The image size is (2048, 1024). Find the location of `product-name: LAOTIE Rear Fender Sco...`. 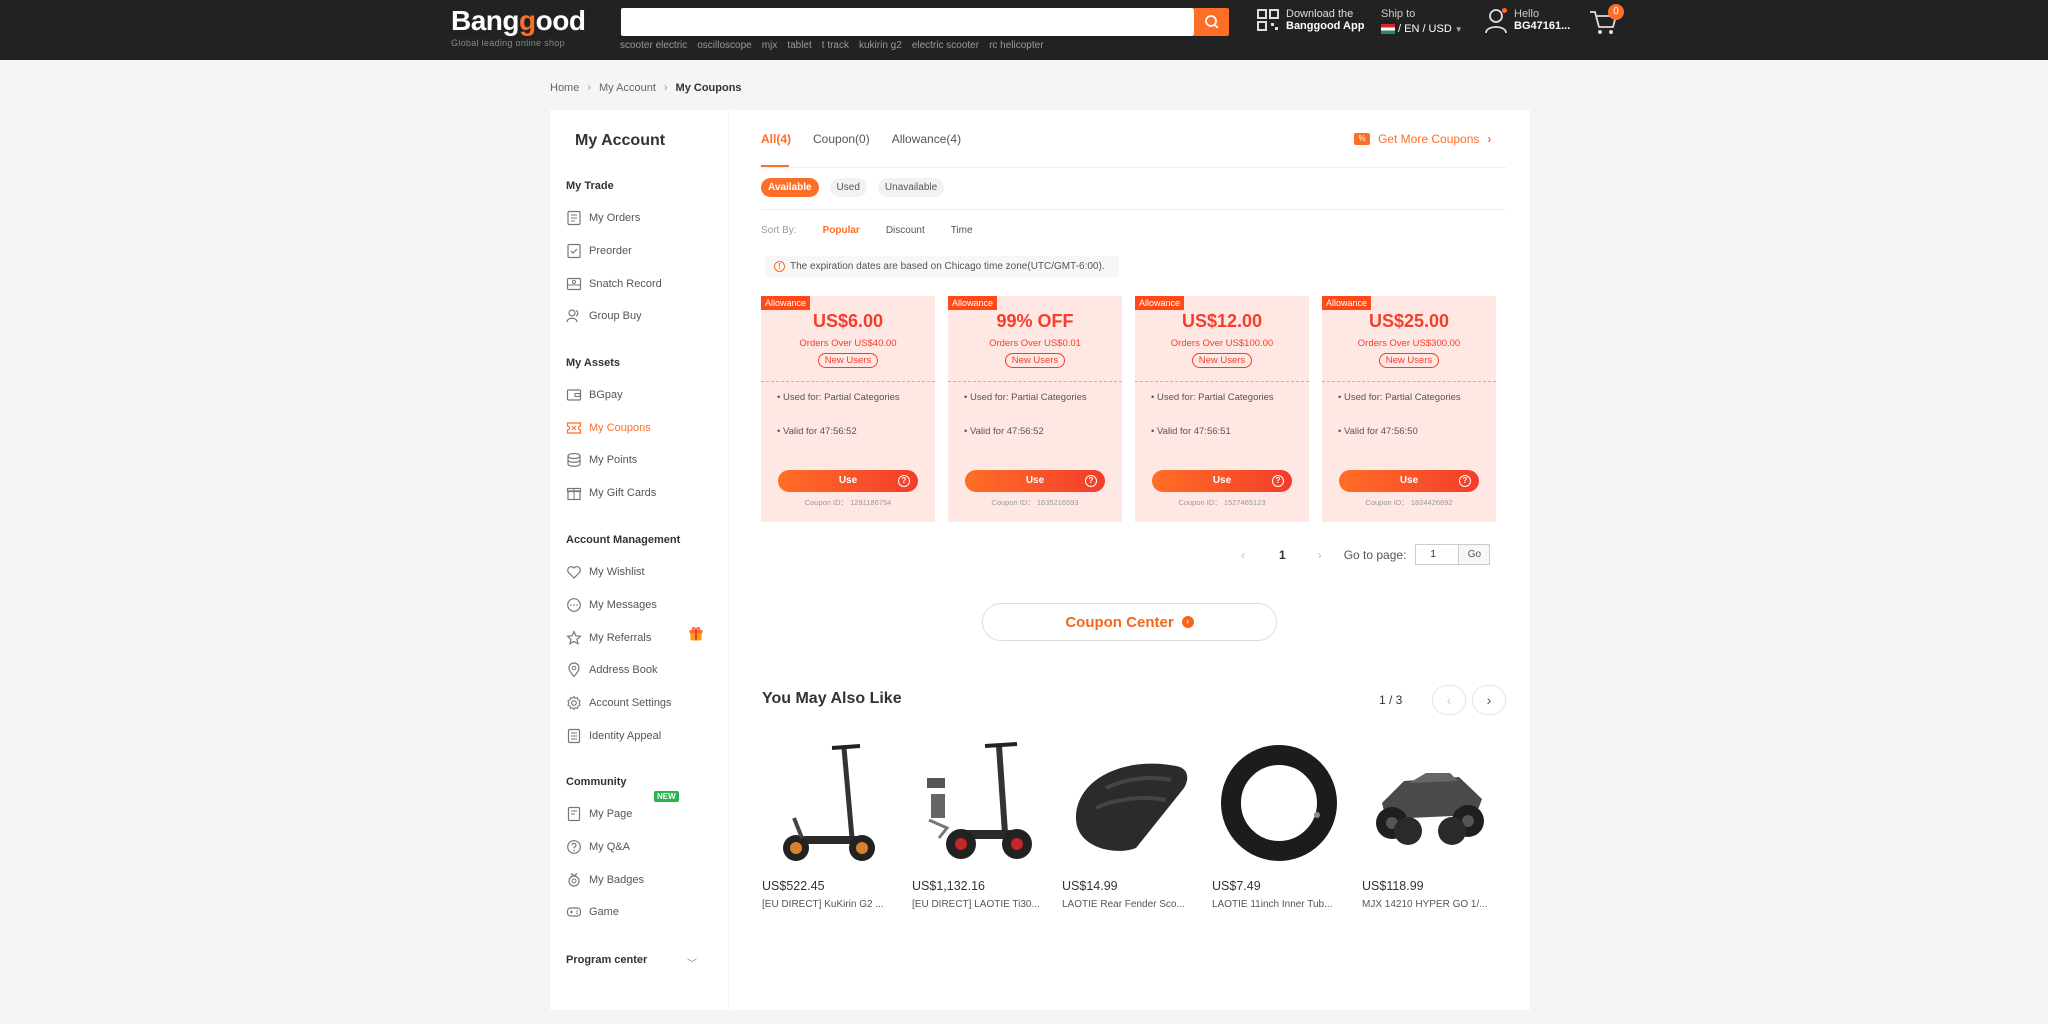

product-name: LAOTIE Rear Fender Sco... is located at coordinates (1129, 904).